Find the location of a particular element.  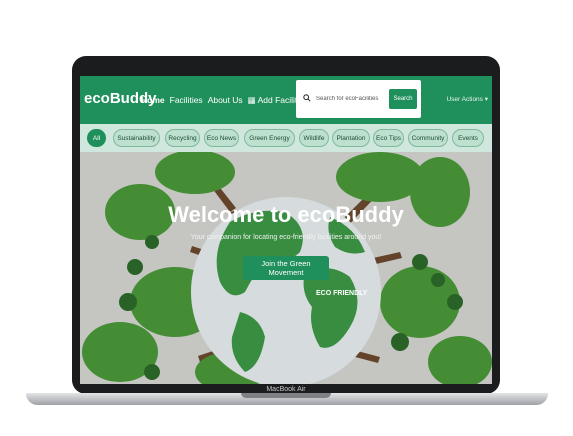

category-chip-community: Community is located at coordinates (428, 138).